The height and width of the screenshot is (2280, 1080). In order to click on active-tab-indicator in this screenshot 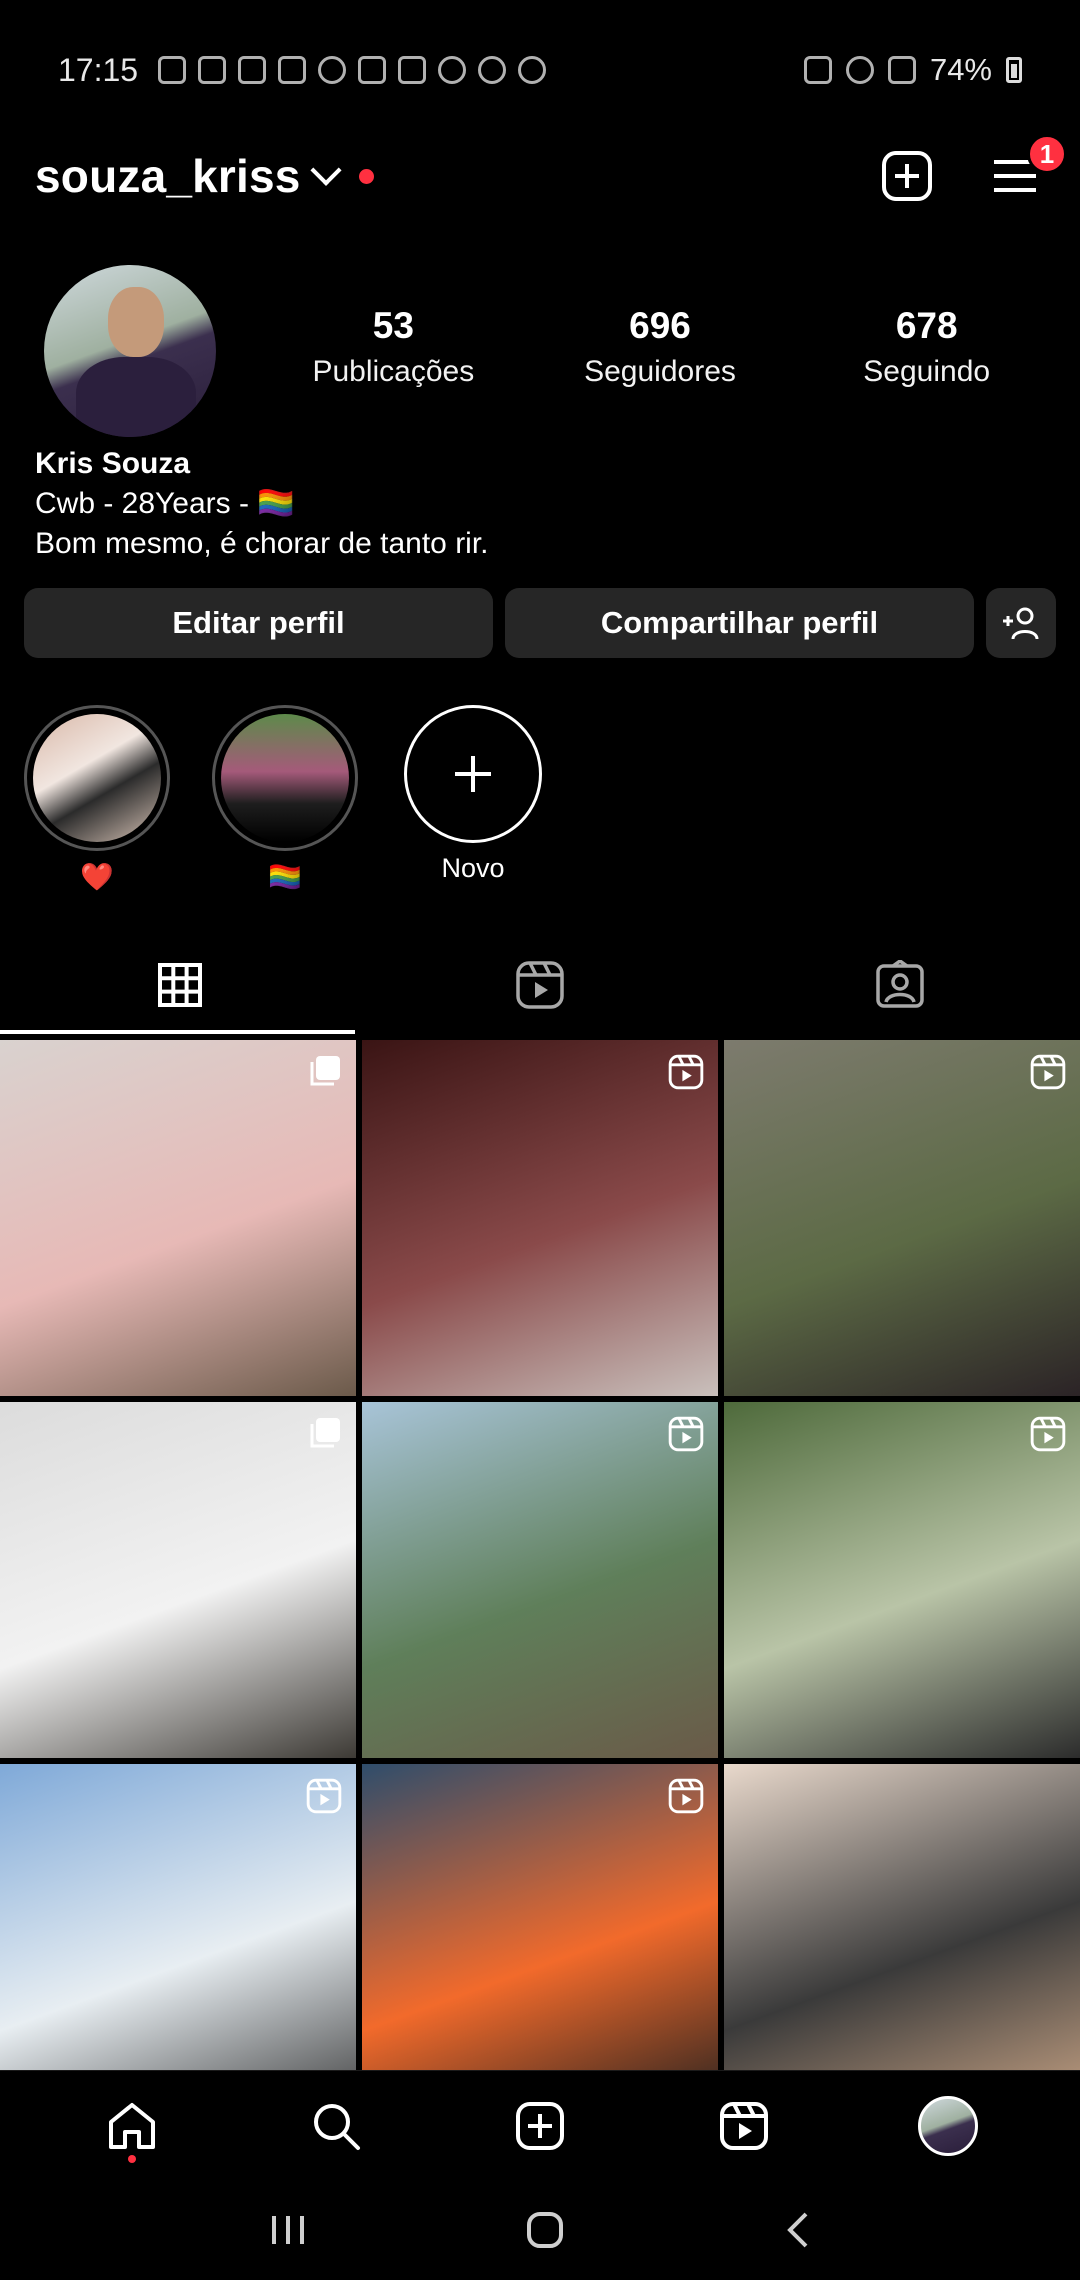, I will do `click(177, 1032)`.